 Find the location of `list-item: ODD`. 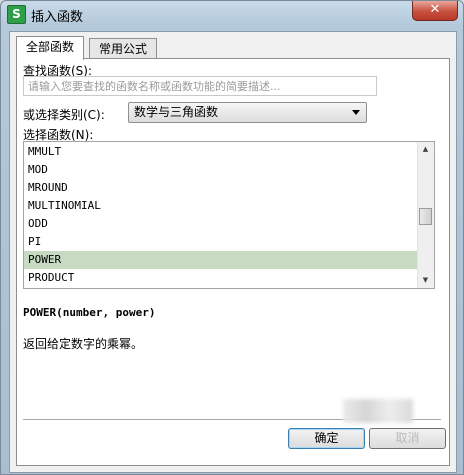

list-item: ODD is located at coordinates (223, 224).